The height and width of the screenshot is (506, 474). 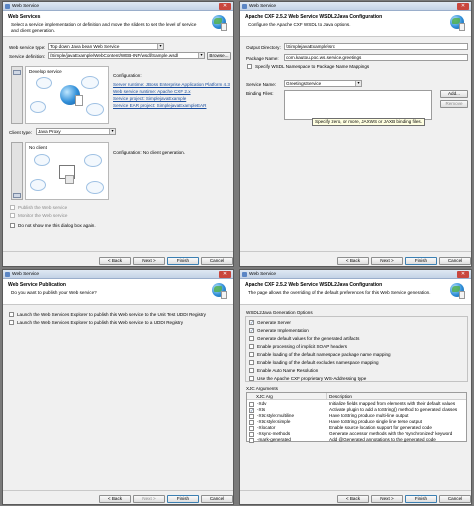 I want to click on publish-unit-test-uddi-checkbox, so click(x=11, y=314).